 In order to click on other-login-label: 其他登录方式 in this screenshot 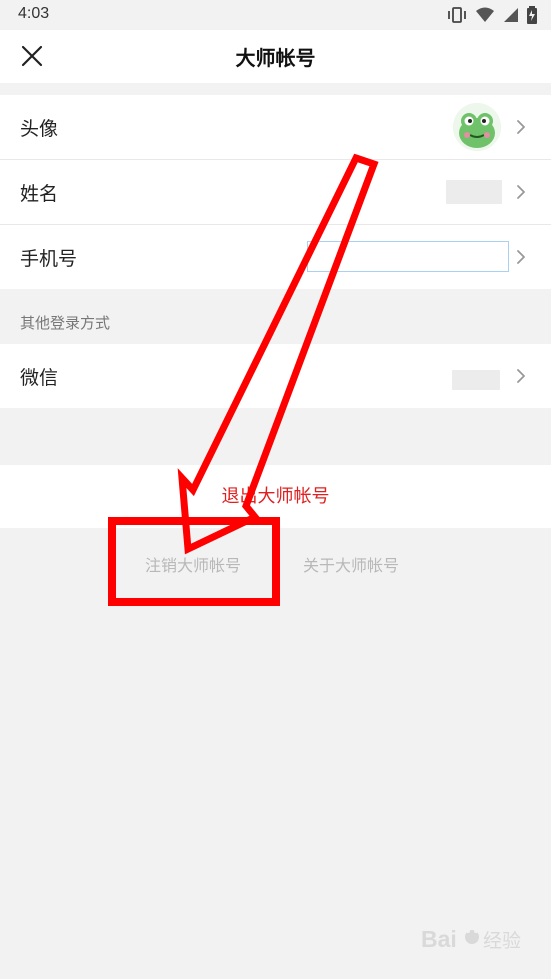, I will do `click(65, 323)`.